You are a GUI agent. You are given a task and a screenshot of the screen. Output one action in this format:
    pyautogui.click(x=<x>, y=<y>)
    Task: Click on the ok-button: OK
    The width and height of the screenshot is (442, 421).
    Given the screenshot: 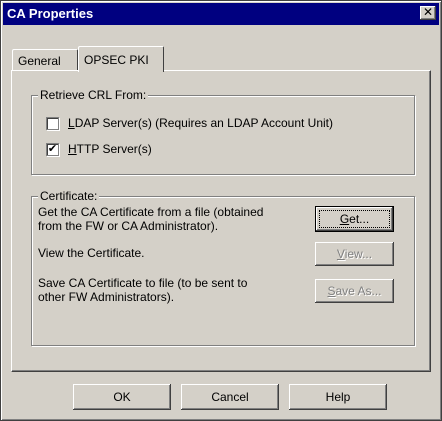 What is the action you would take?
    pyautogui.click(x=122, y=397)
    